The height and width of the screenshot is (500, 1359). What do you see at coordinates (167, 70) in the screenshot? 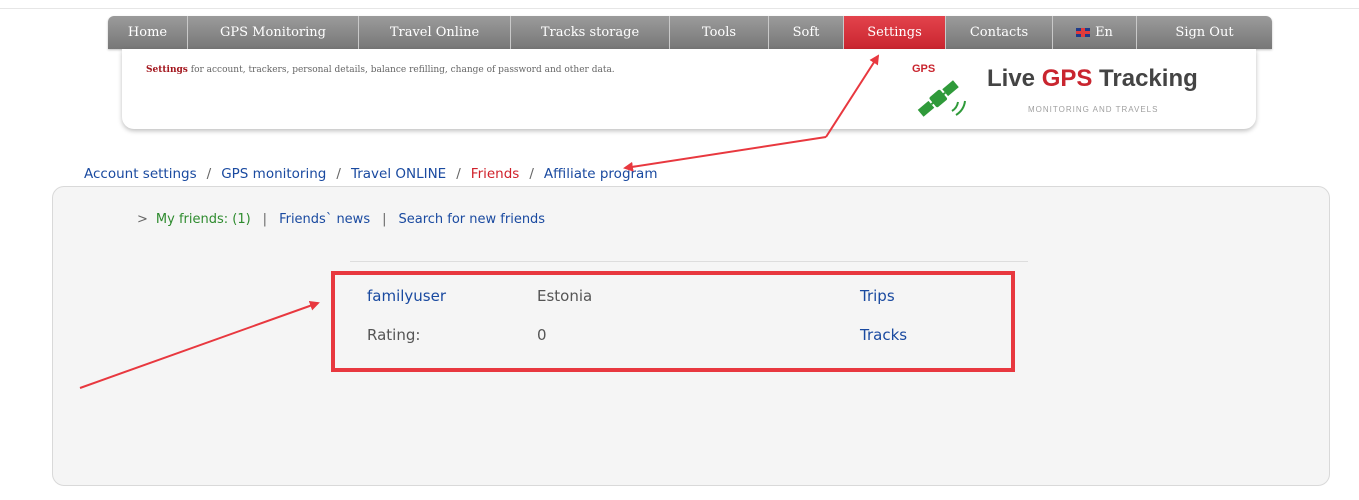
I see `header-description-strong: Settings` at bounding box center [167, 70].